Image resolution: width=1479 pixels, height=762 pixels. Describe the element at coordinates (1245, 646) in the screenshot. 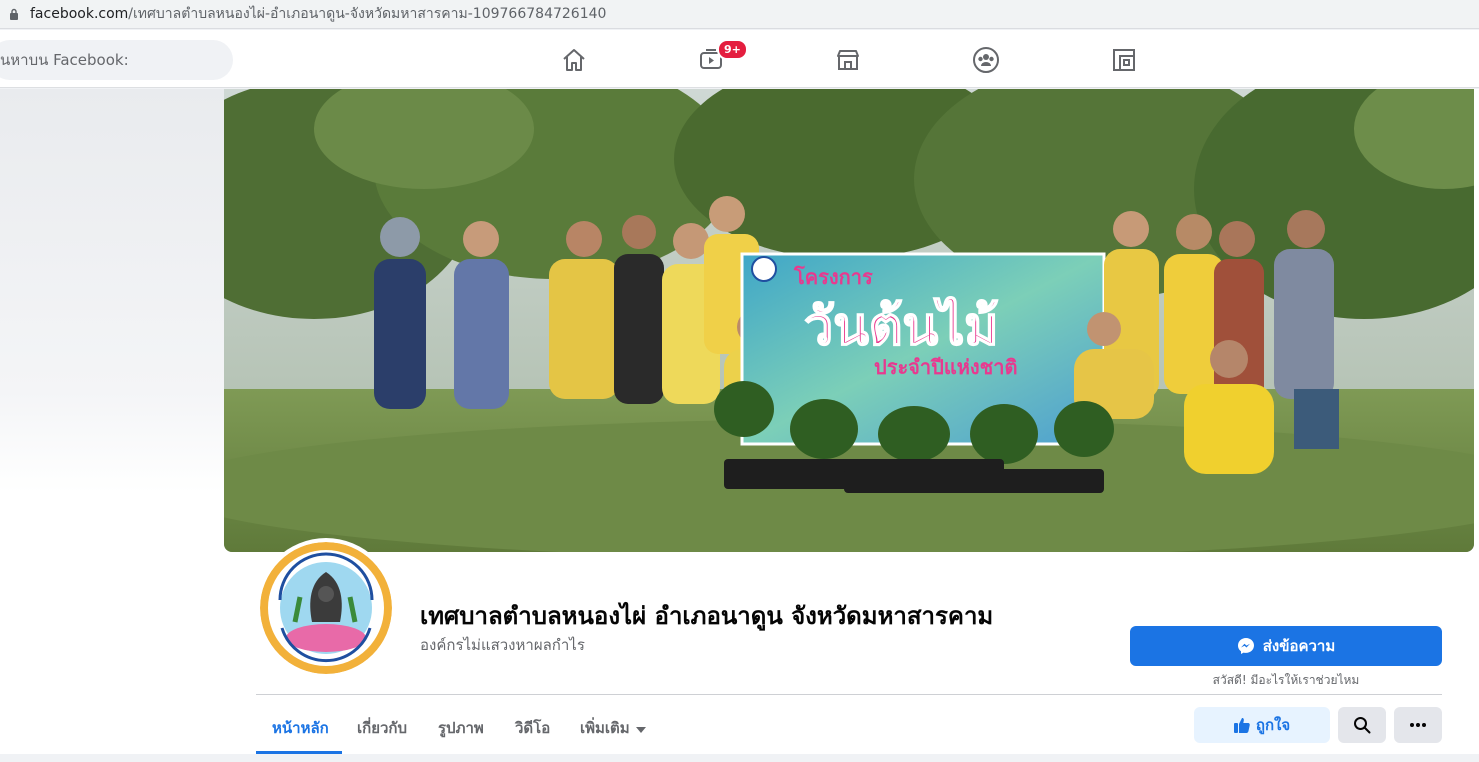

I see `messenger-icon` at that location.